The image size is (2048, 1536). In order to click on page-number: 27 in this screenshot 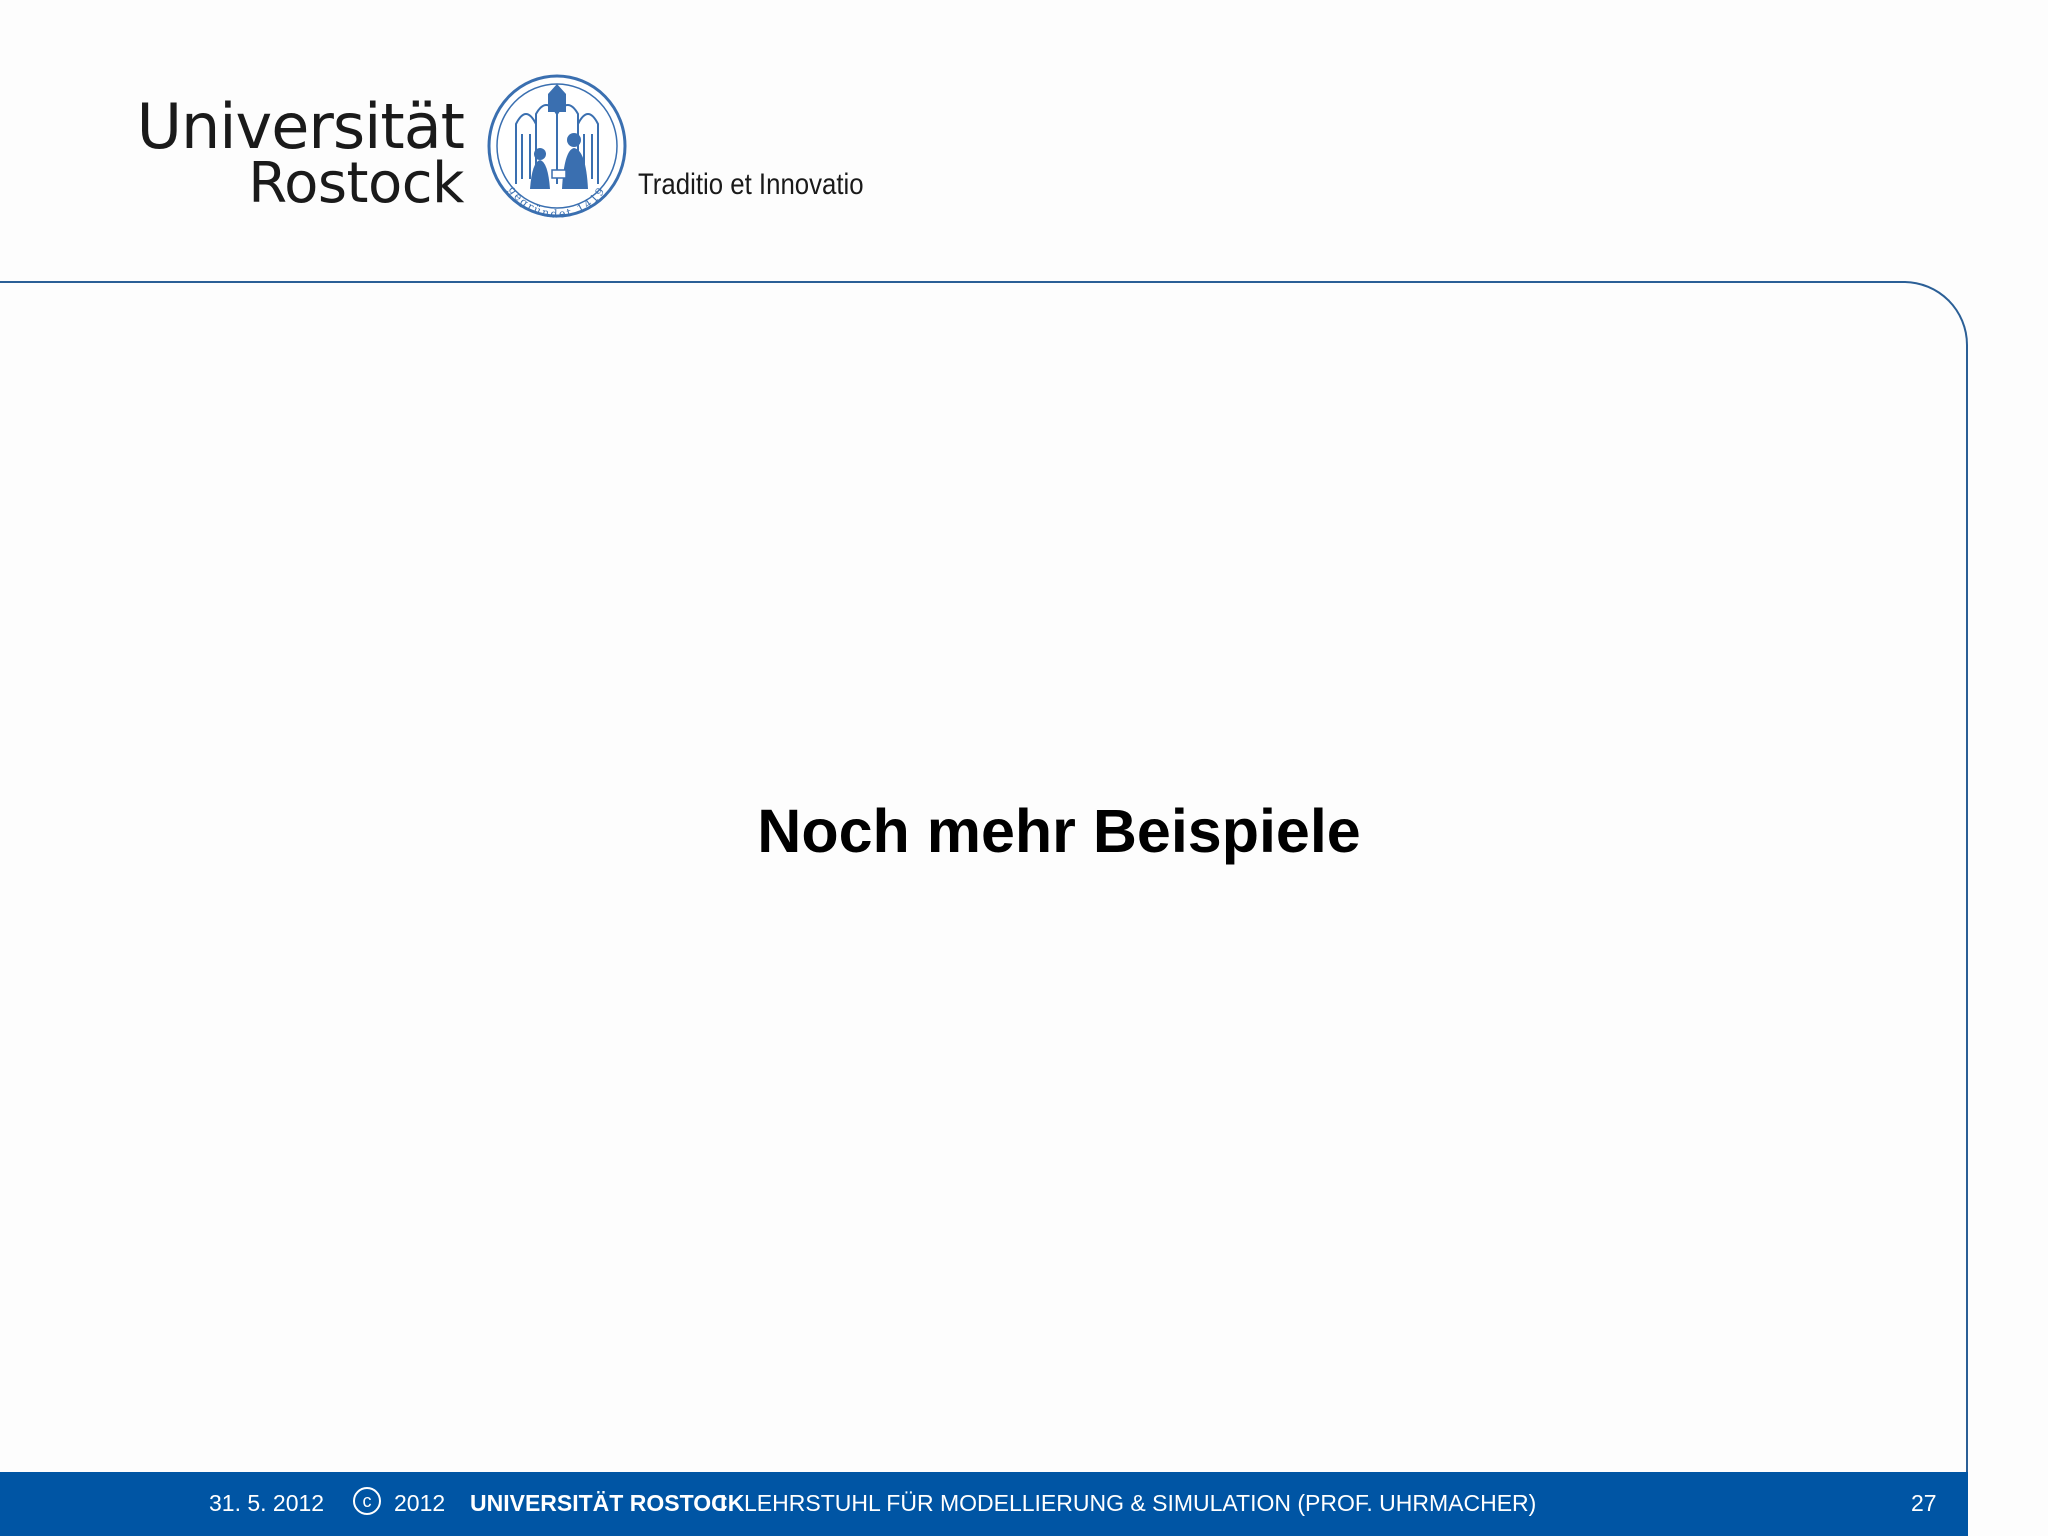, I will do `click(1924, 1503)`.